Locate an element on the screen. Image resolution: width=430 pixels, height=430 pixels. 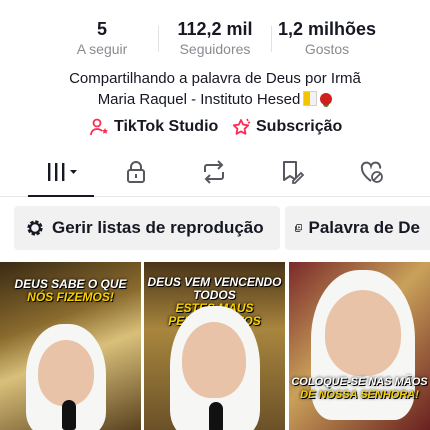
tab-videos is located at coordinates (61, 176).